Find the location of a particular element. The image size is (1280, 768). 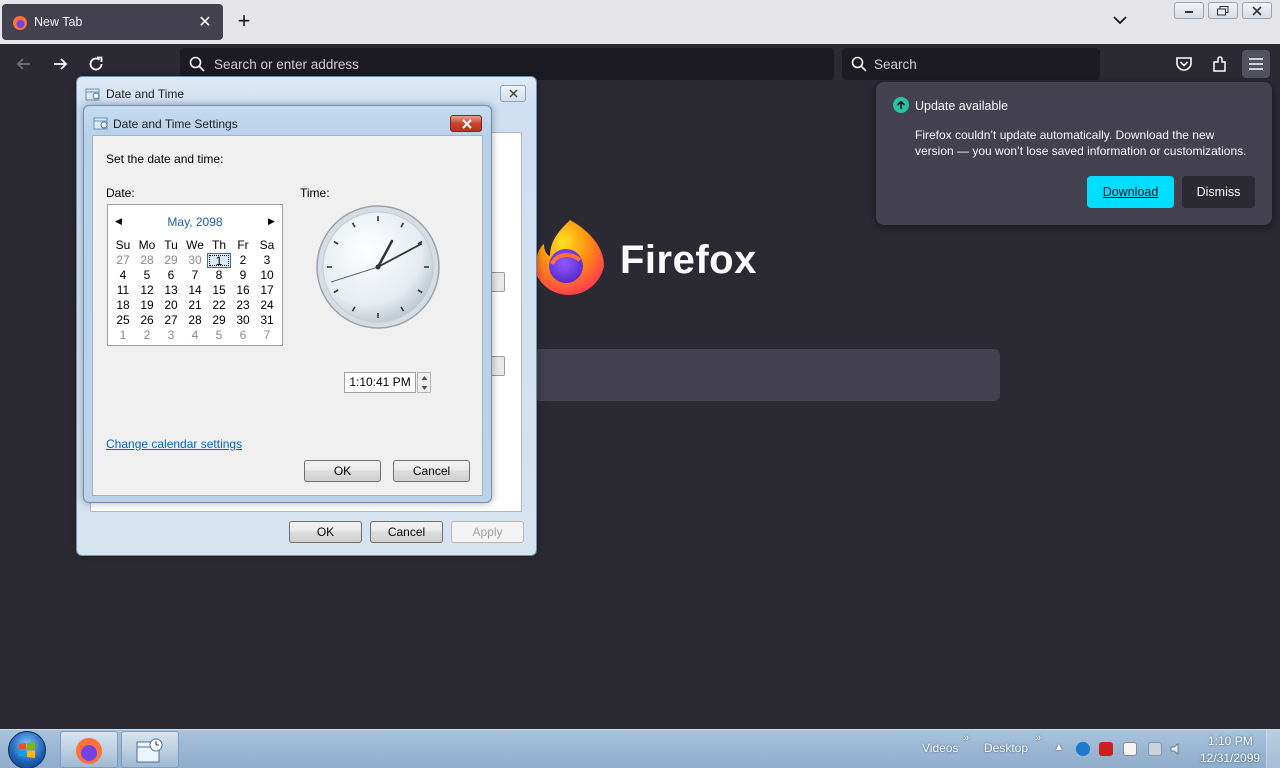

calendar-day: 20 is located at coordinates (171, 305).